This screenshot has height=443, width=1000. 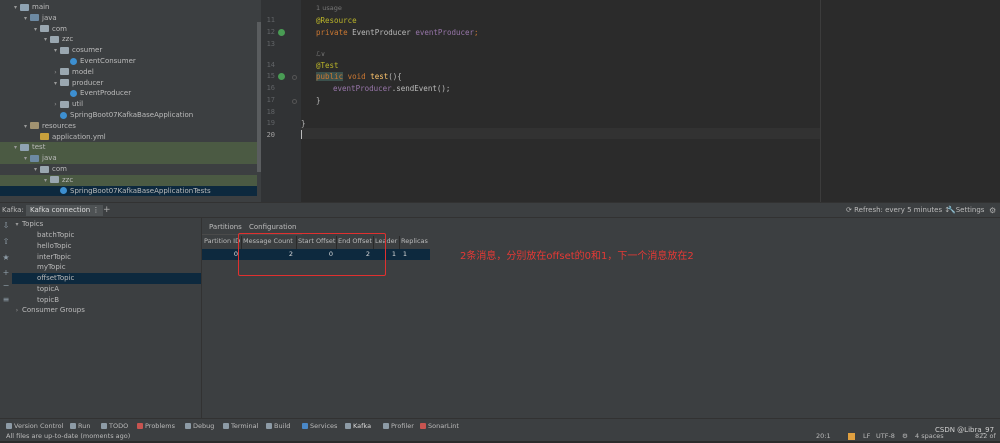 I want to click on tab-configuration: Configuration, so click(x=272, y=227).